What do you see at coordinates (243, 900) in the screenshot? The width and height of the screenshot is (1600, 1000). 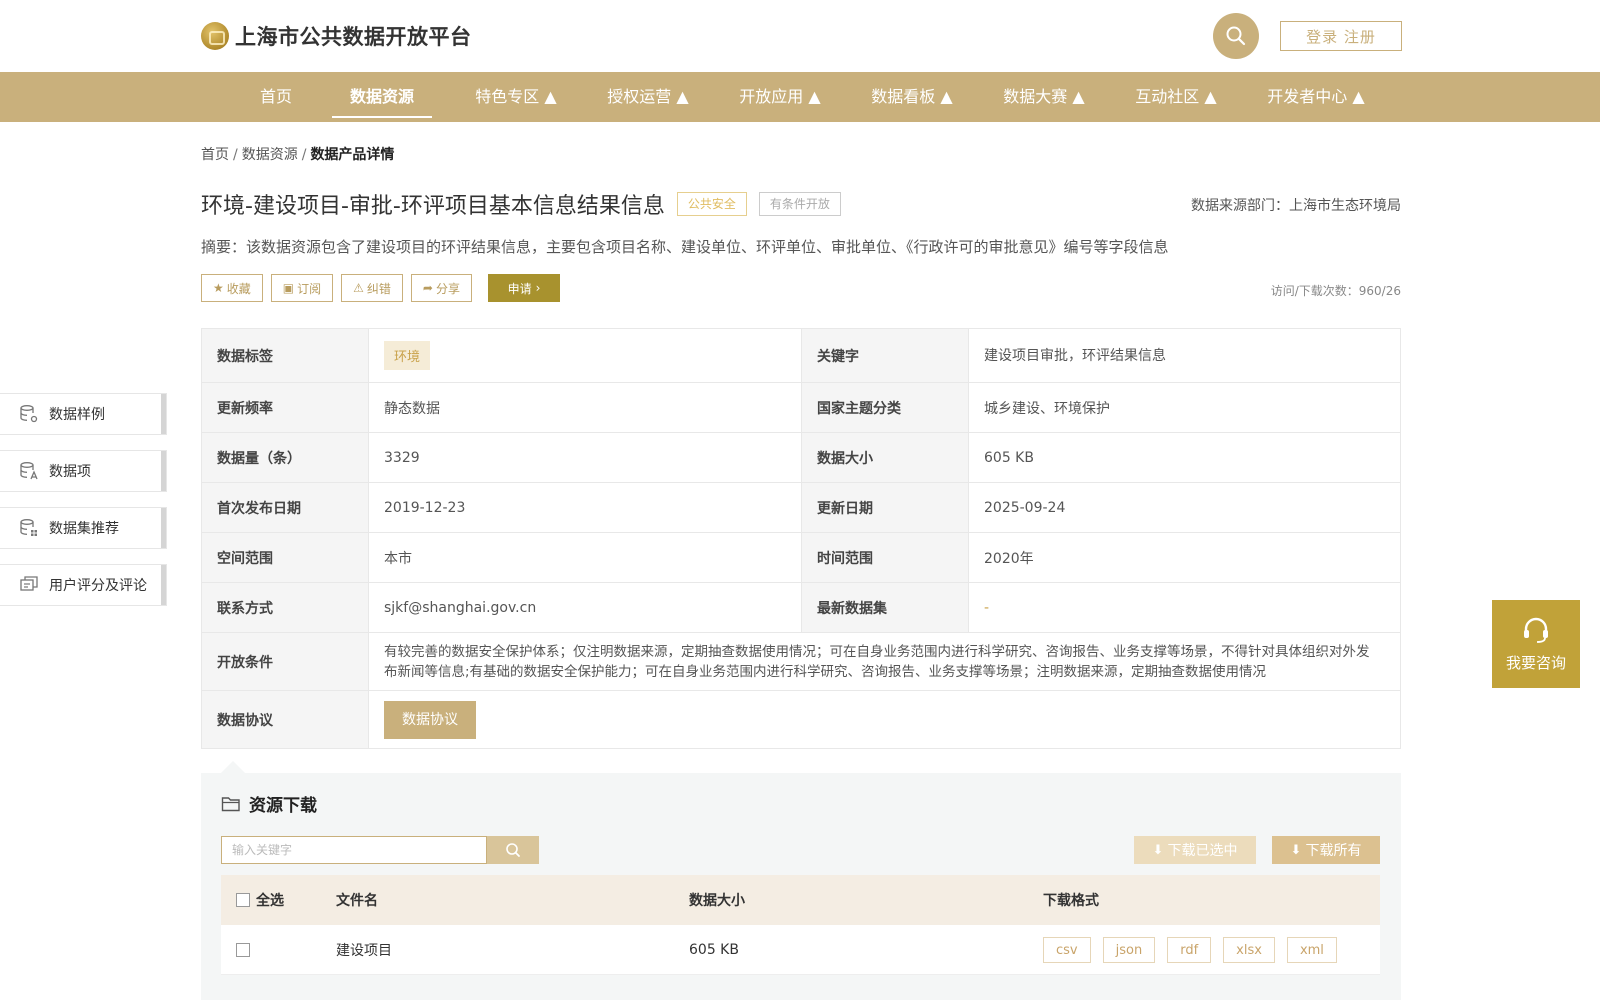 I see `select-all-checkbox` at bounding box center [243, 900].